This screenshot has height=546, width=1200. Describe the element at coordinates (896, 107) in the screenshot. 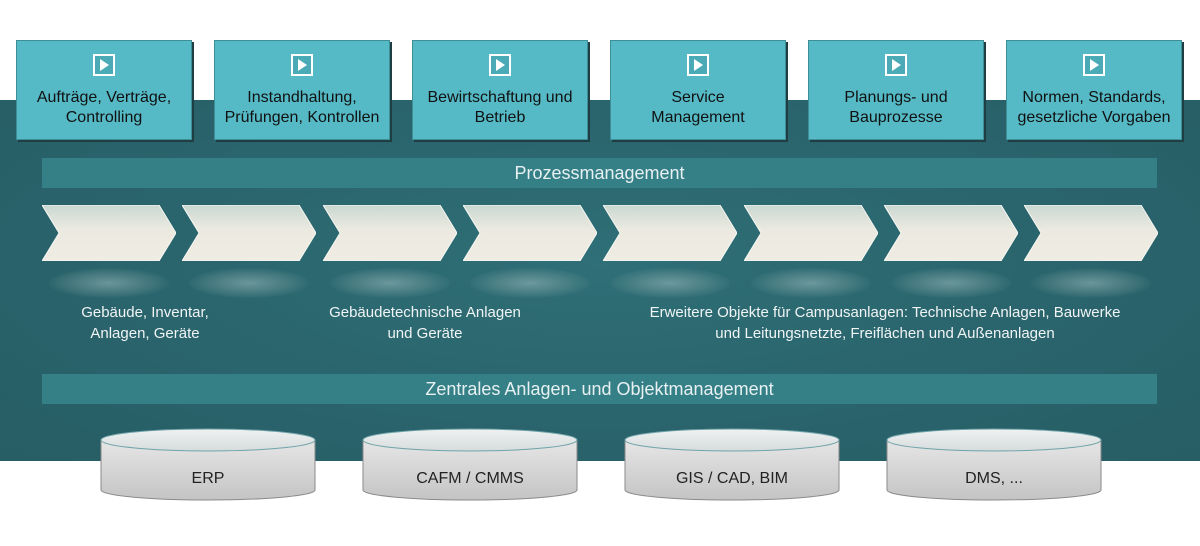

I see `process-box-label: Planungs- und Bauprozesse` at that location.